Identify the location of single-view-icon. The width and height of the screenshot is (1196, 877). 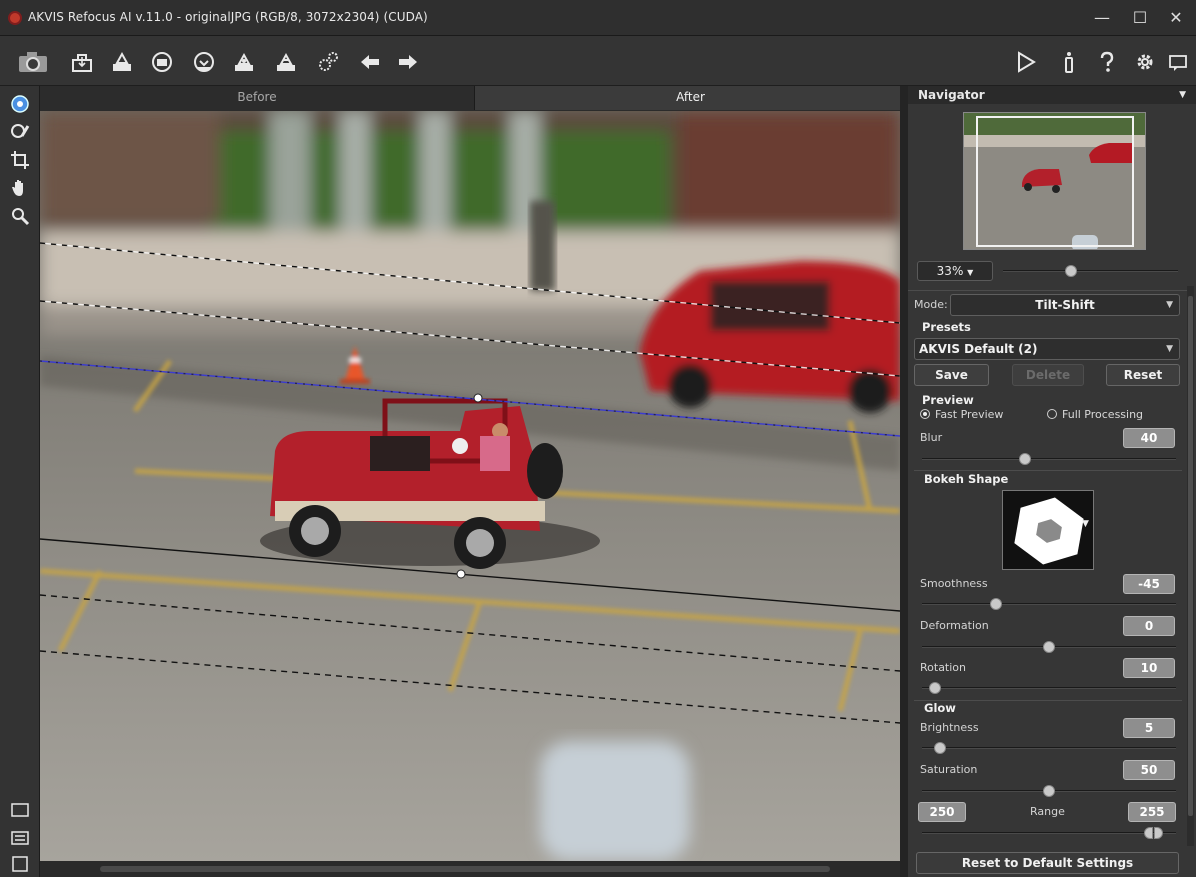
(20, 810).